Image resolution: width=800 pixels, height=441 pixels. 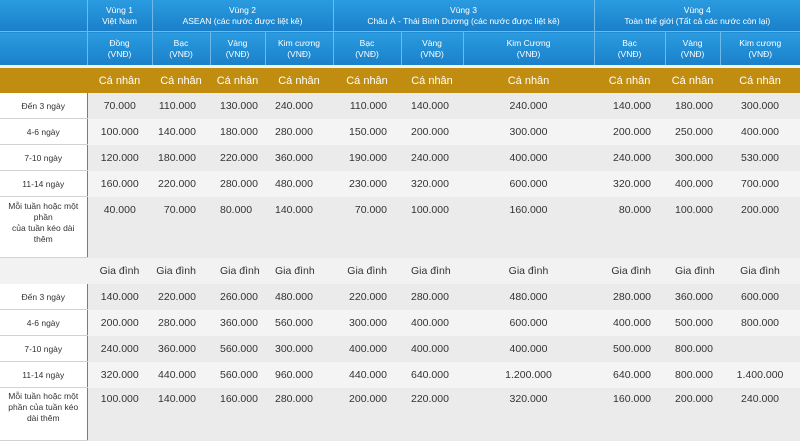 I want to click on tier-header-4: Bạc (VNĐ), so click(x=366, y=48).